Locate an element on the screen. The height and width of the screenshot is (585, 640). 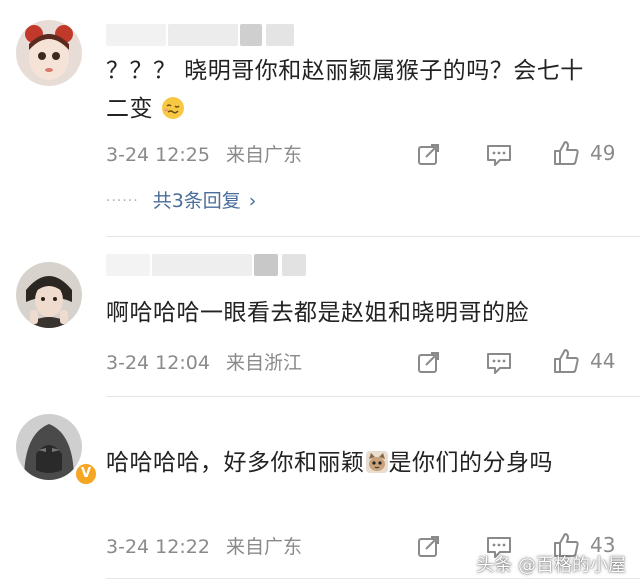
woozy-face-emoji is located at coordinates (173, 106).